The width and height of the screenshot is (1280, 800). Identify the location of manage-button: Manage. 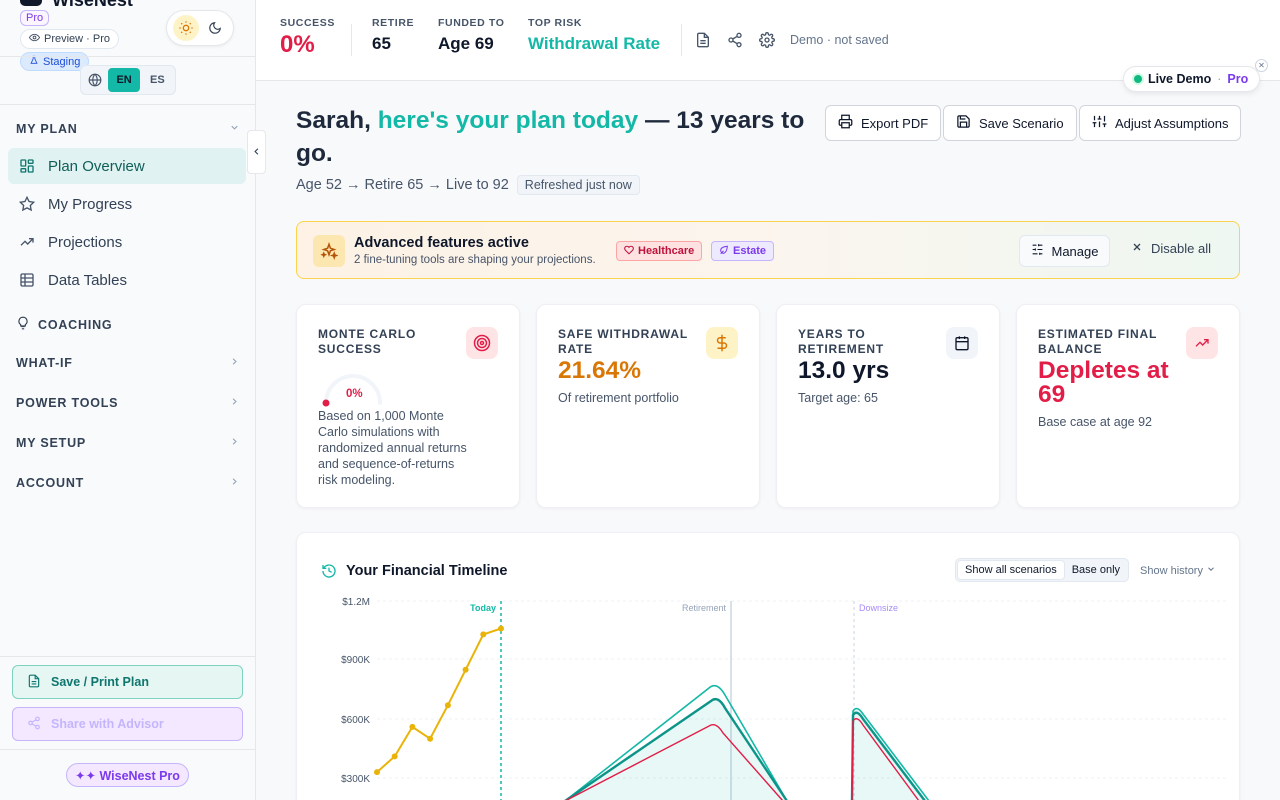
(1064, 251).